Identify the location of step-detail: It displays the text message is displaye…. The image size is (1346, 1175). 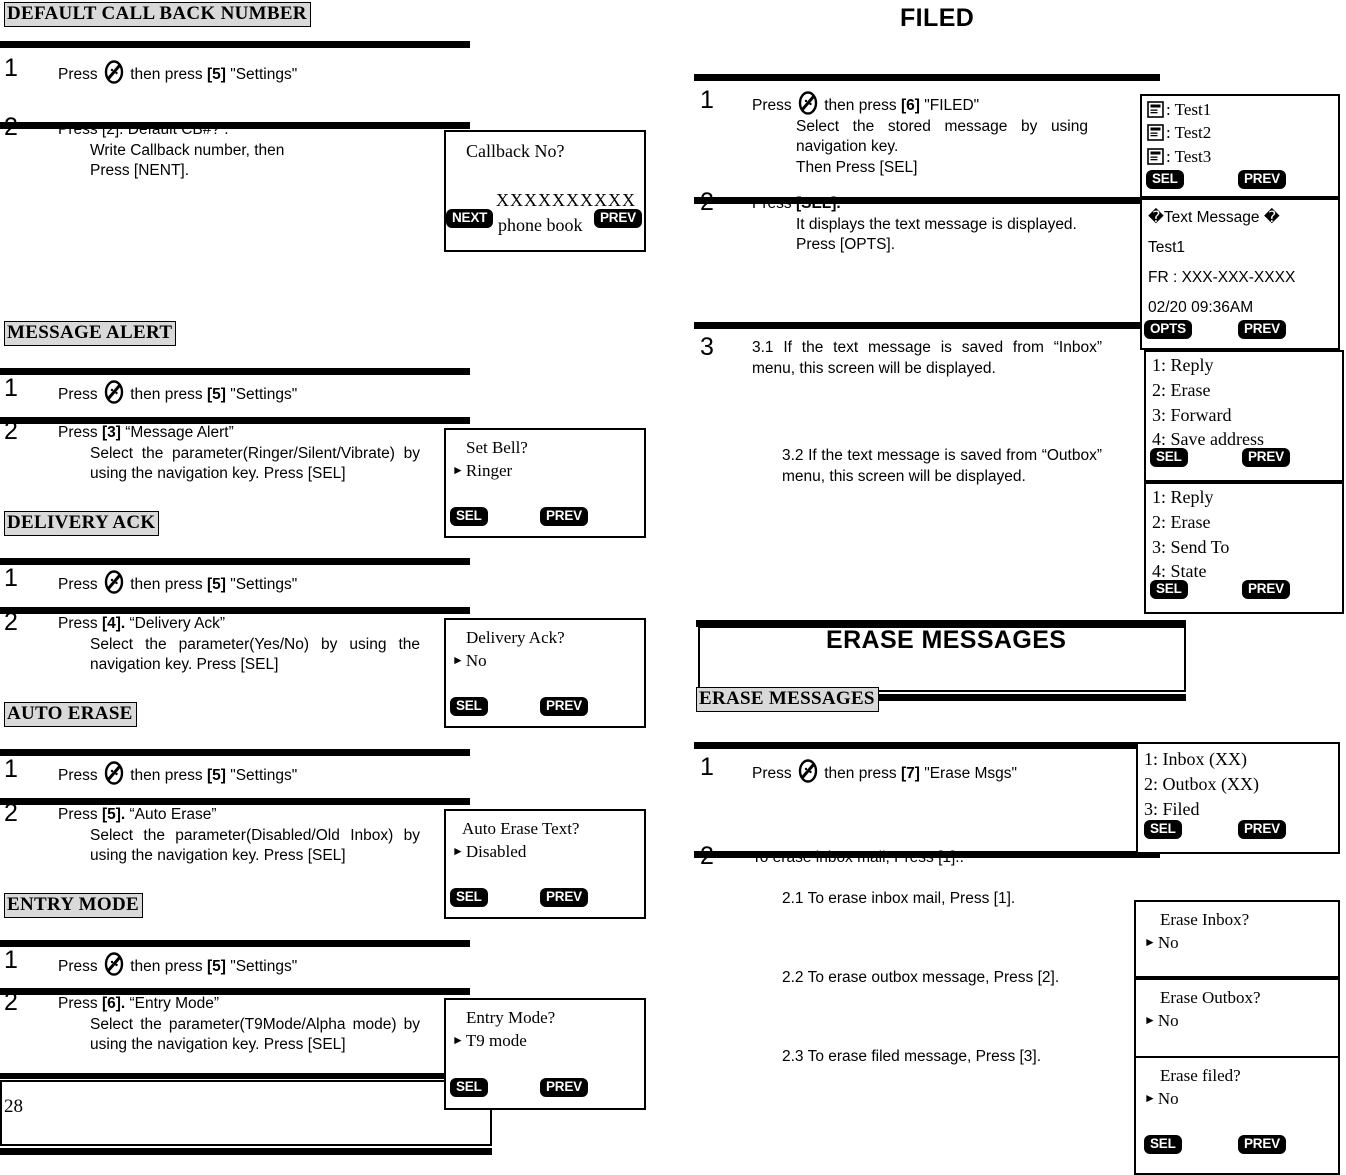
(936, 224).